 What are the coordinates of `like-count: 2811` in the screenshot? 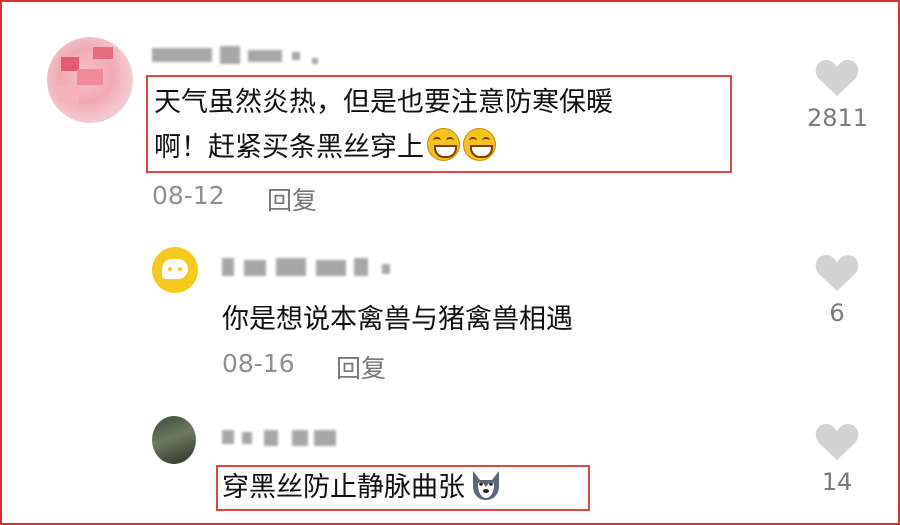 It's located at (838, 118).